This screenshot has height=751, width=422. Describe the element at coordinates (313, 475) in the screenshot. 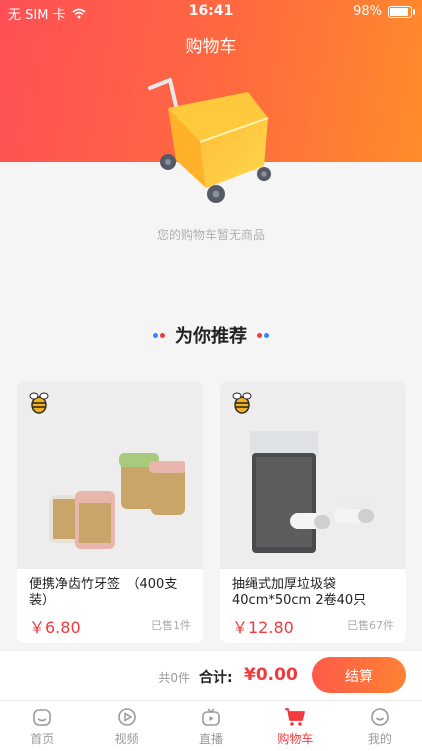

I see `product-image-trash-bags` at that location.